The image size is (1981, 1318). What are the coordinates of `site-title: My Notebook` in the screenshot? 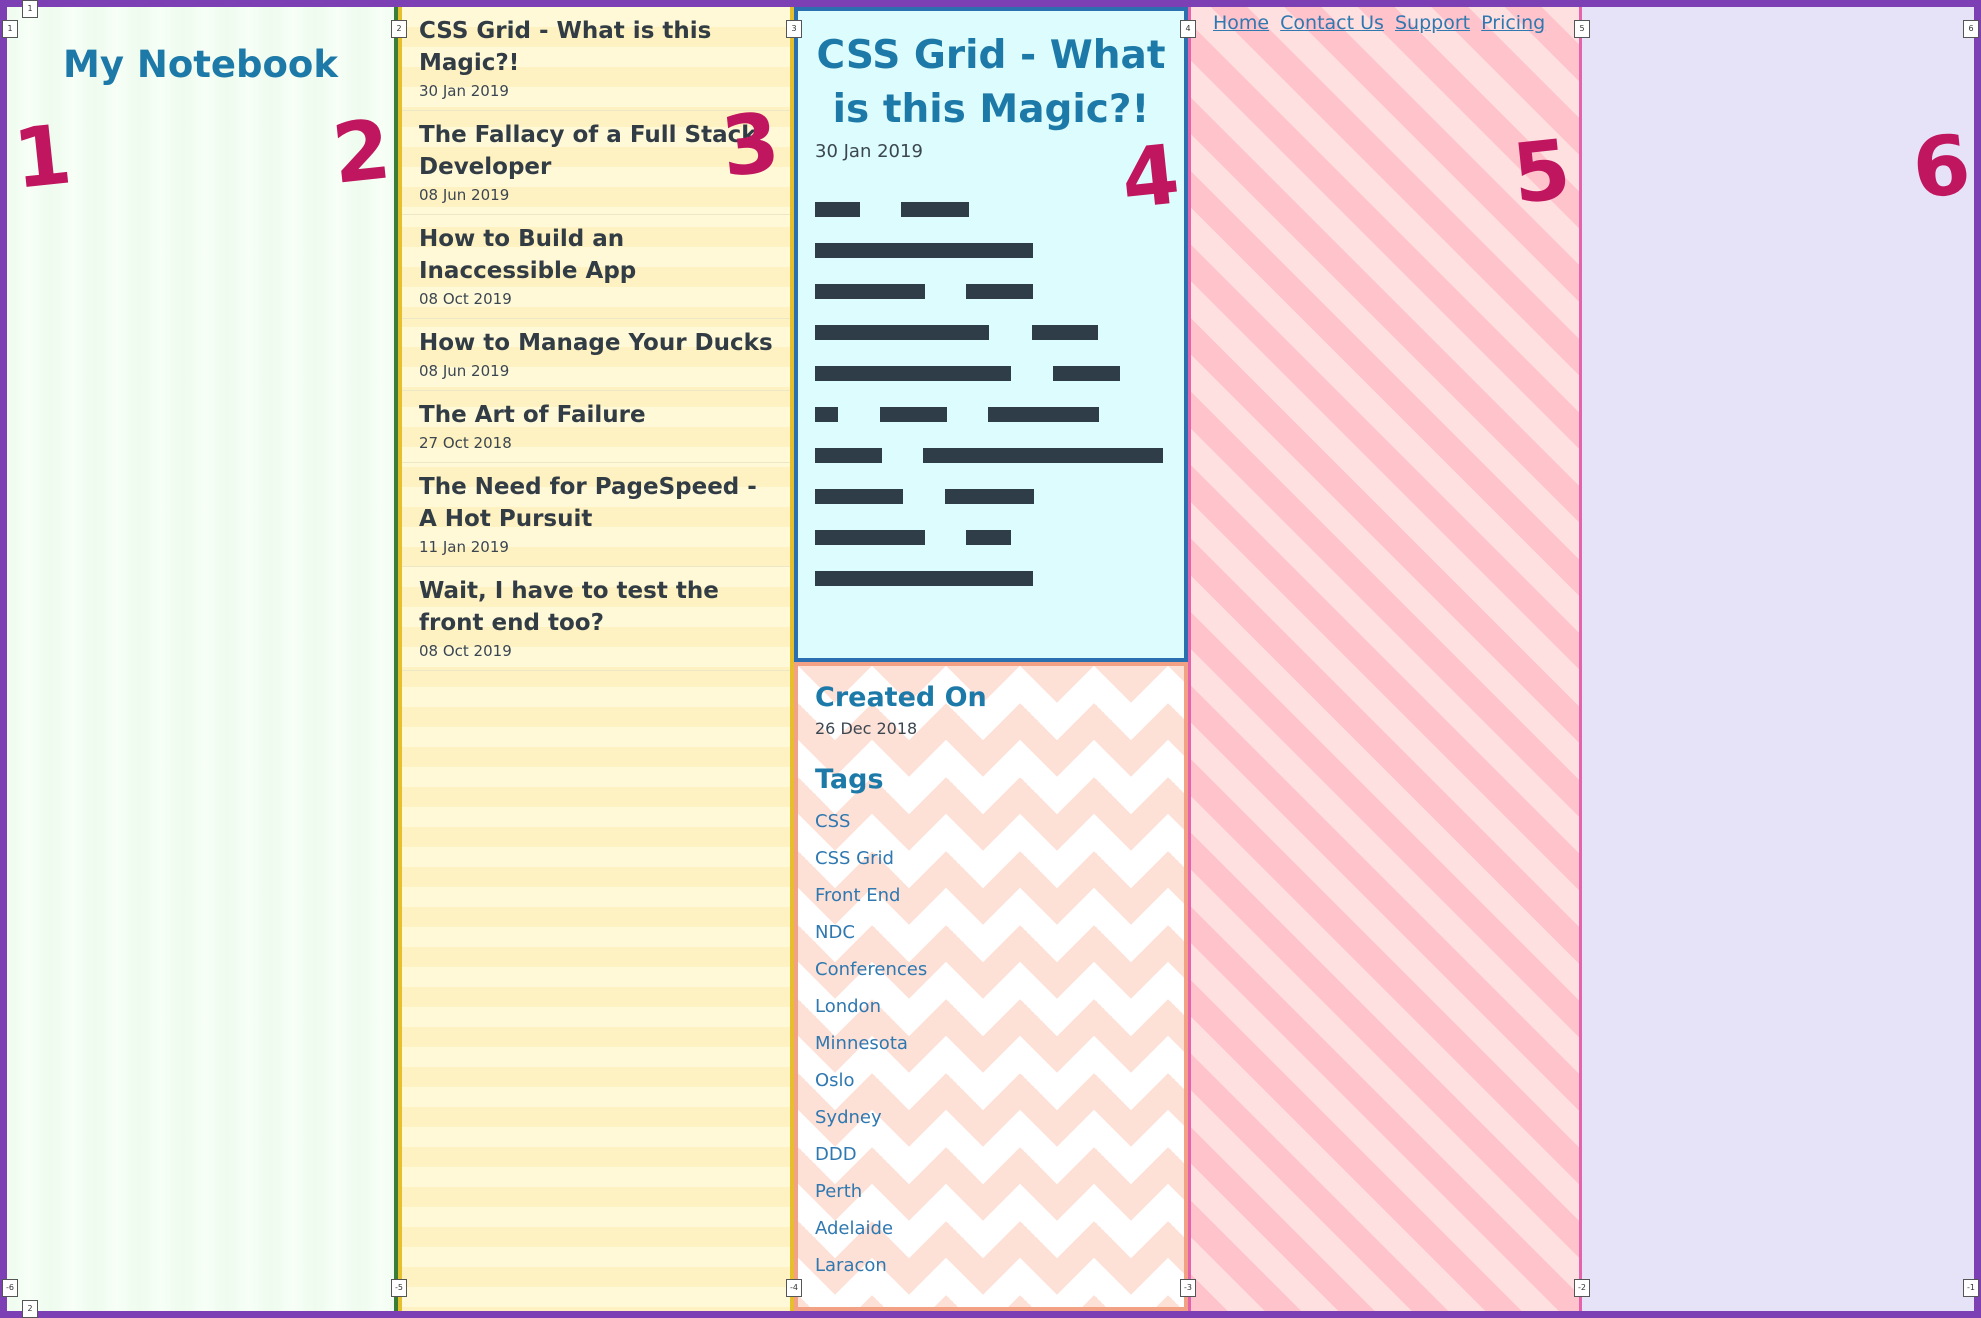 It's located at (200, 64).